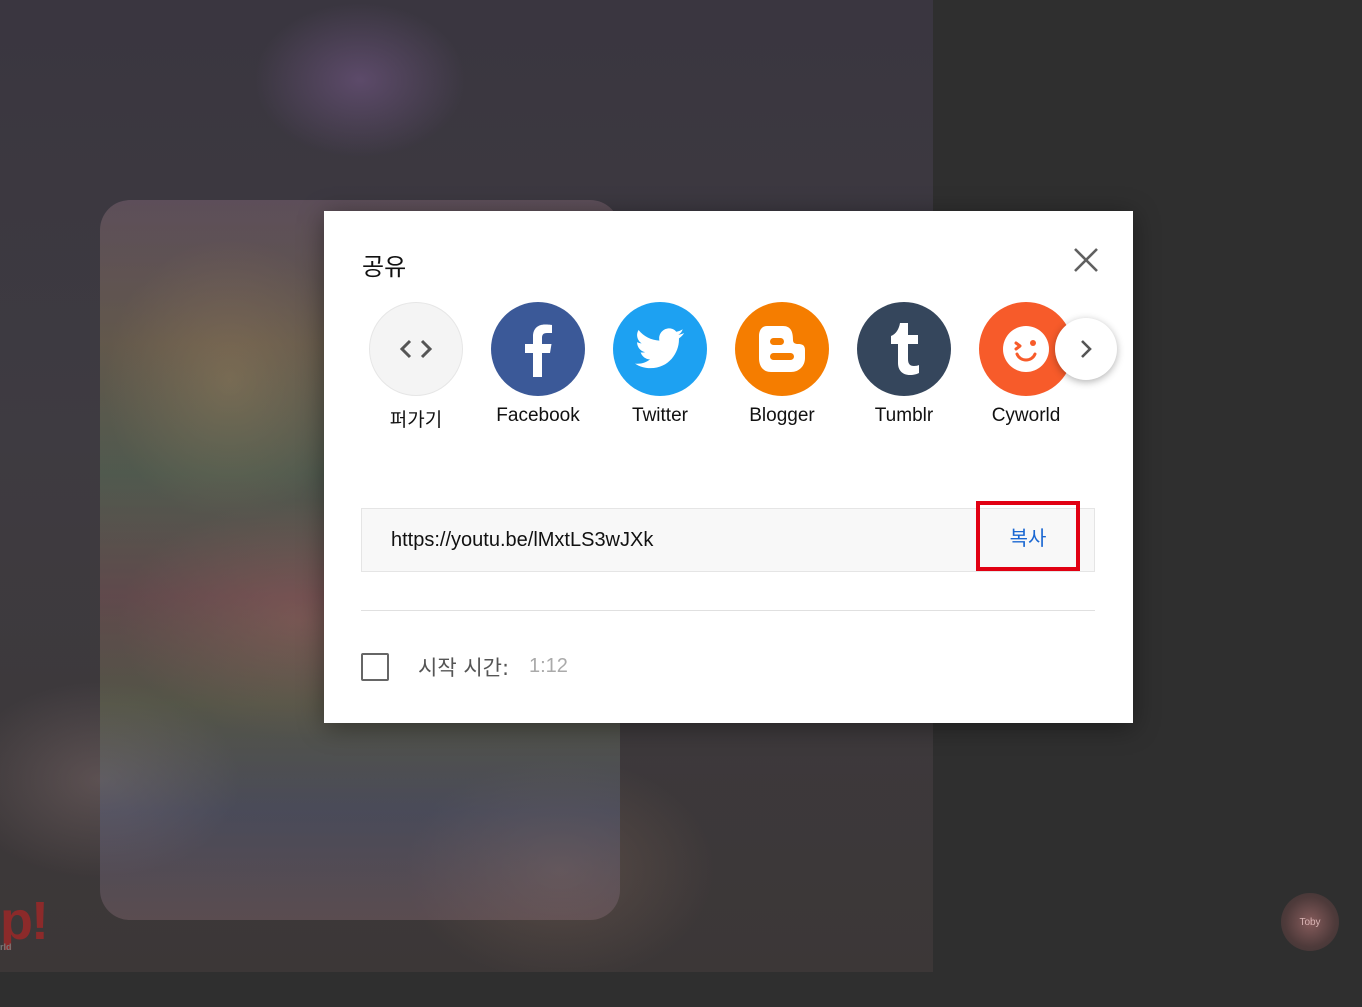 This screenshot has width=1362, height=1007. I want to click on copy-button: 복사, so click(1028, 536).